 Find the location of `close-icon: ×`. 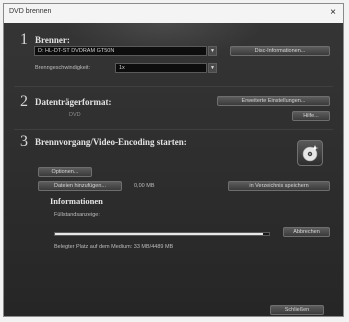

close-icon: × is located at coordinates (333, 12).